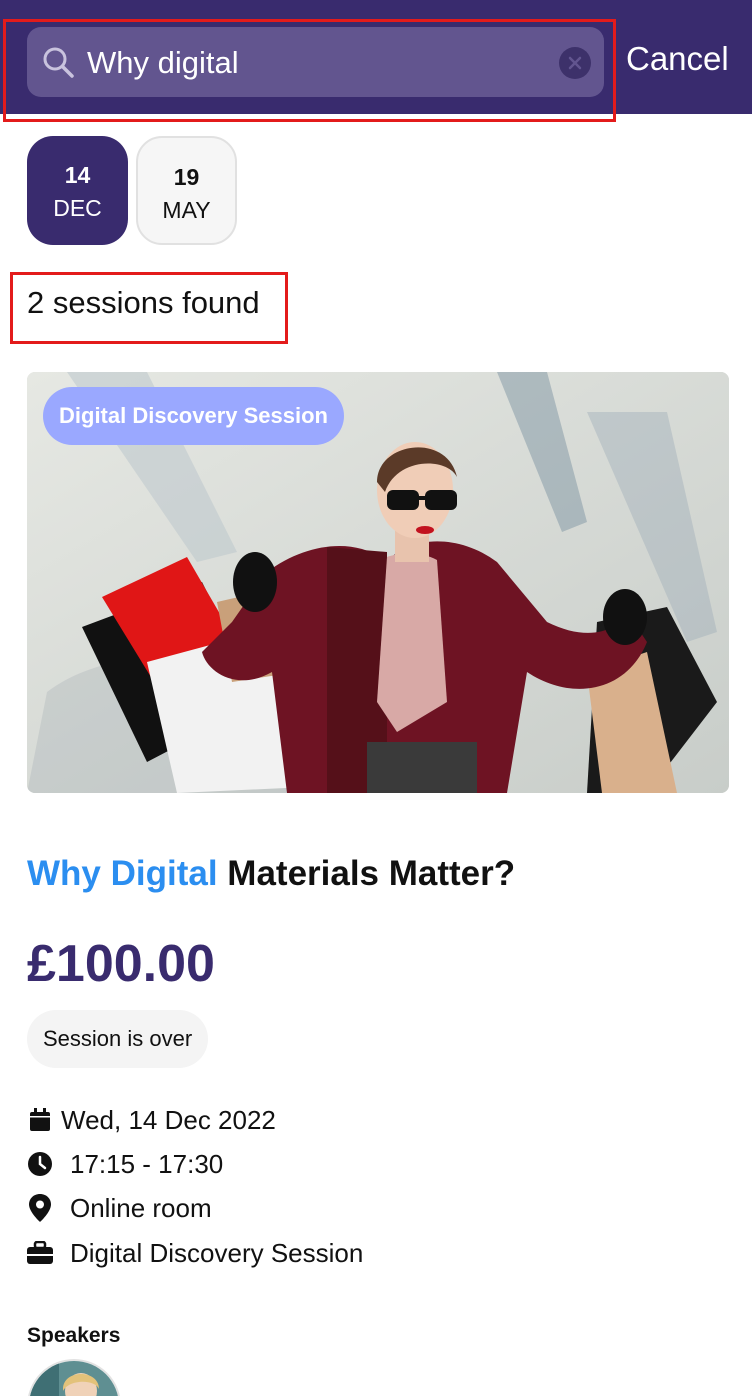 The width and height of the screenshot is (752, 1396). What do you see at coordinates (141, 1207) in the screenshot?
I see `session-location: Online room` at bounding box center [141, 1207].